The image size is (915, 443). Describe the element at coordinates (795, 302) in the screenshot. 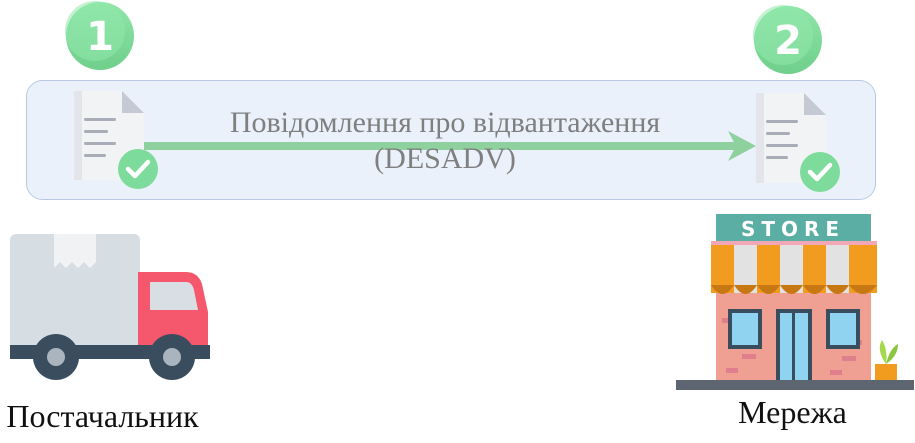

I see `store-icon: STORE` at that location.